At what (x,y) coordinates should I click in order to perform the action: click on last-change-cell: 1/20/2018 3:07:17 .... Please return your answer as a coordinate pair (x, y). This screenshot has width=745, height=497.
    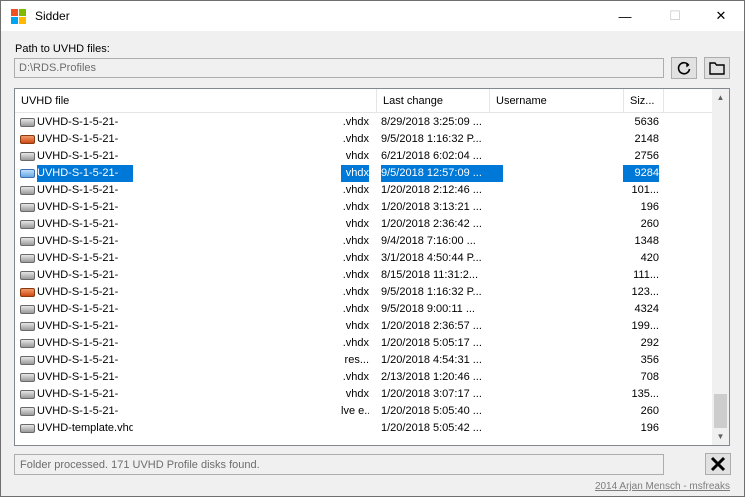
    Looking at the image, I should click on (431, 394).